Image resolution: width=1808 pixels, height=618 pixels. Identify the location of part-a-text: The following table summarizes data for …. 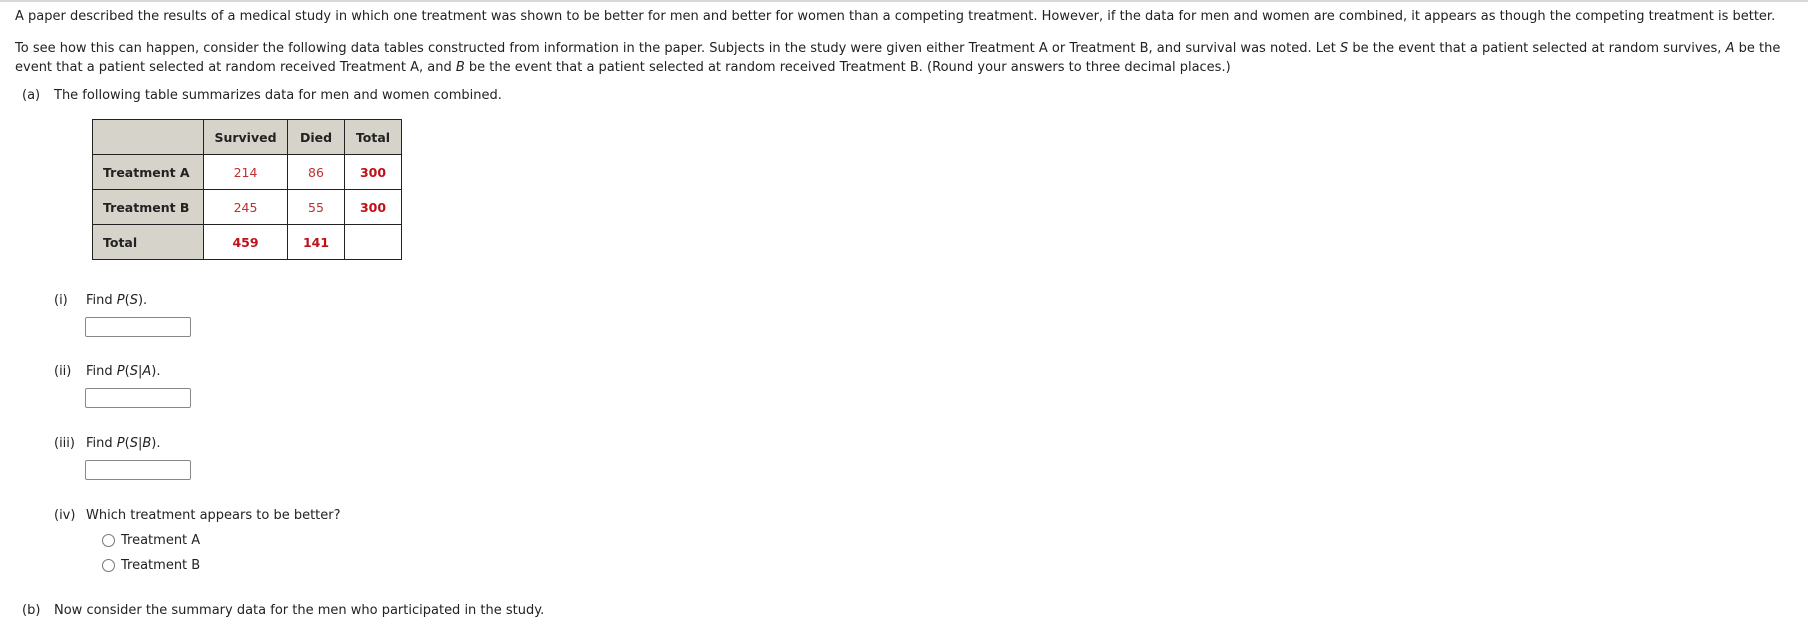
(278, 95).